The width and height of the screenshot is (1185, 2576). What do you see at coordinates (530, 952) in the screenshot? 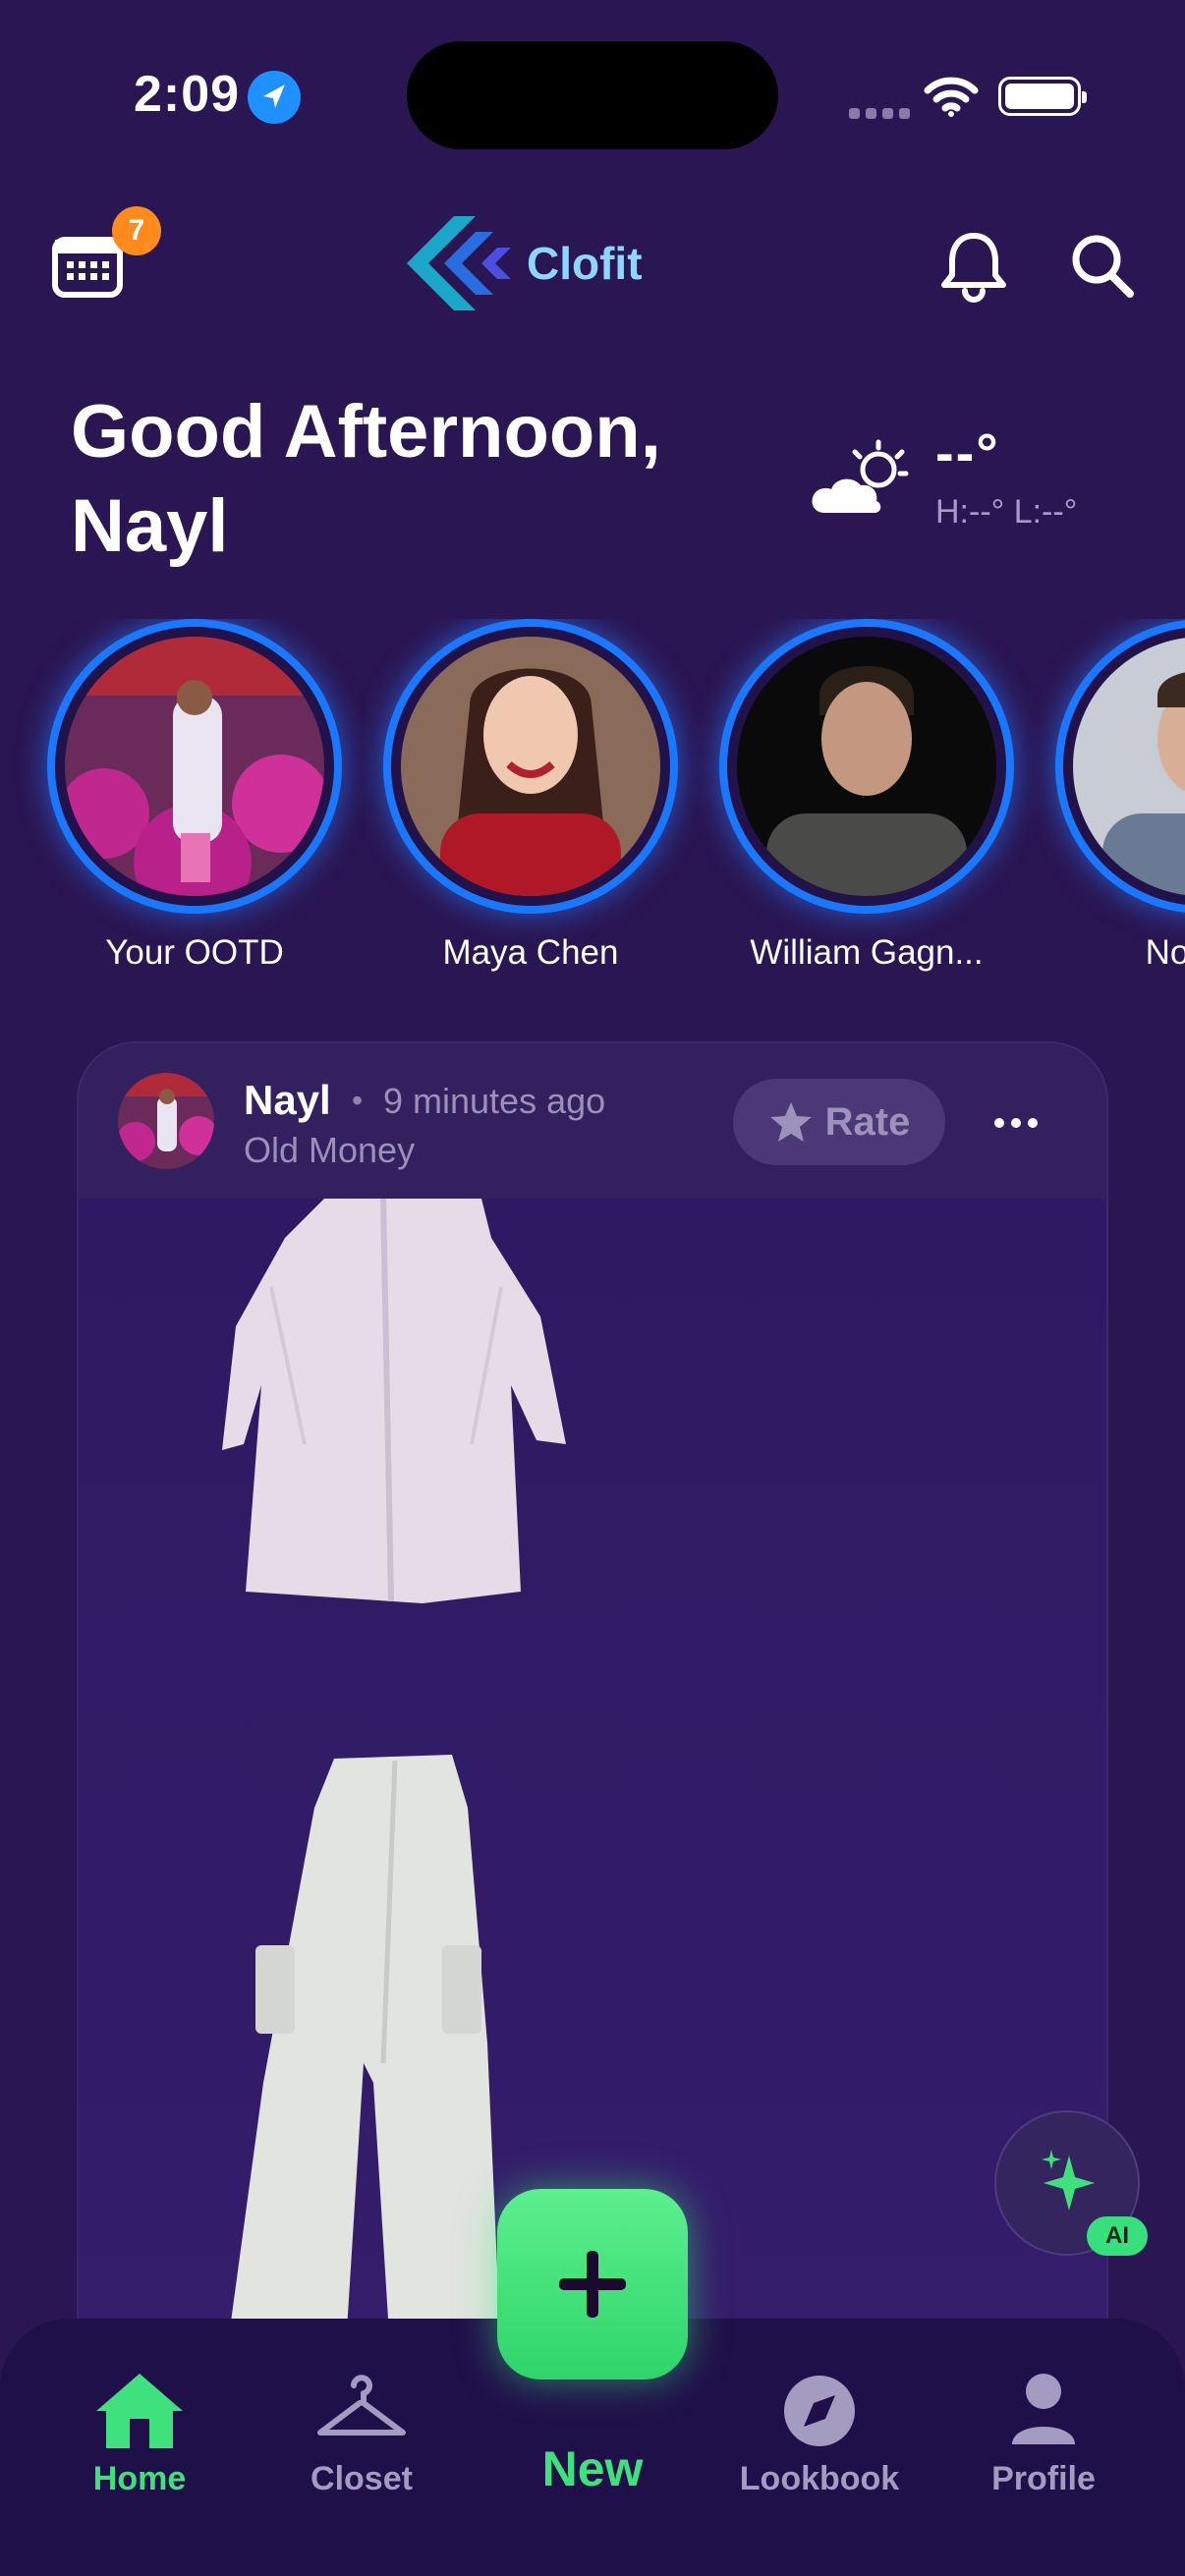
I see `story-label: Maya Chen` at bounding box center [530, 952].